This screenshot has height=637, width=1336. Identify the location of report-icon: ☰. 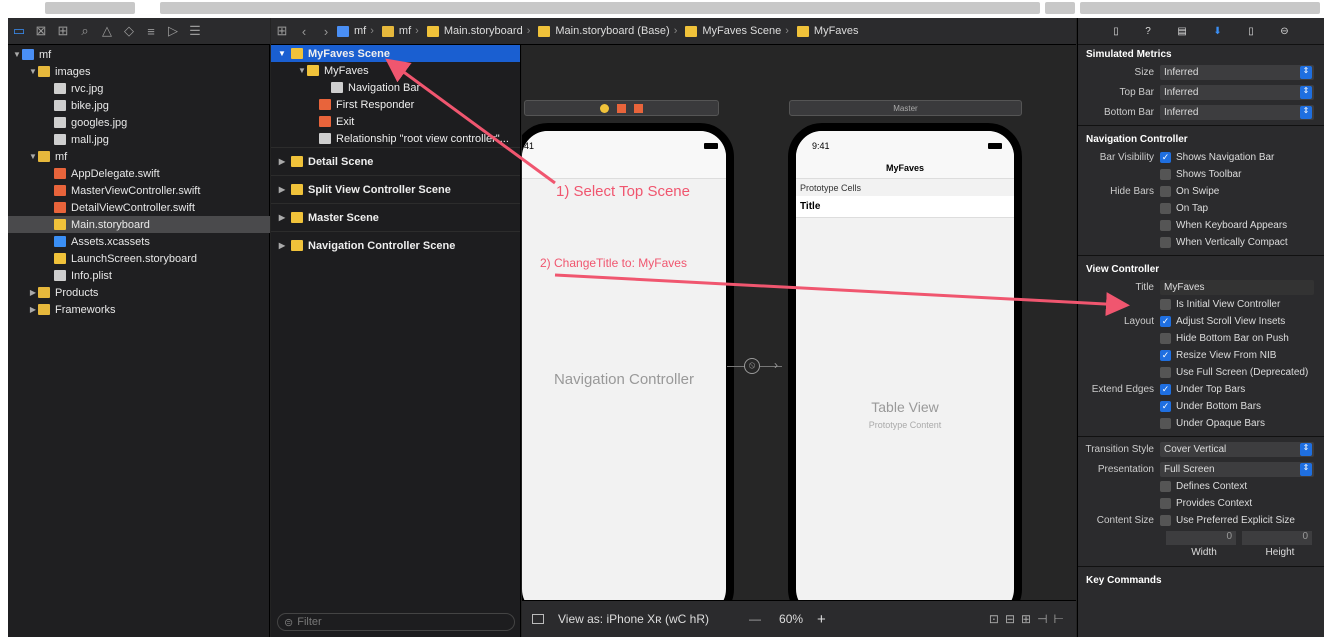
(195, 31).